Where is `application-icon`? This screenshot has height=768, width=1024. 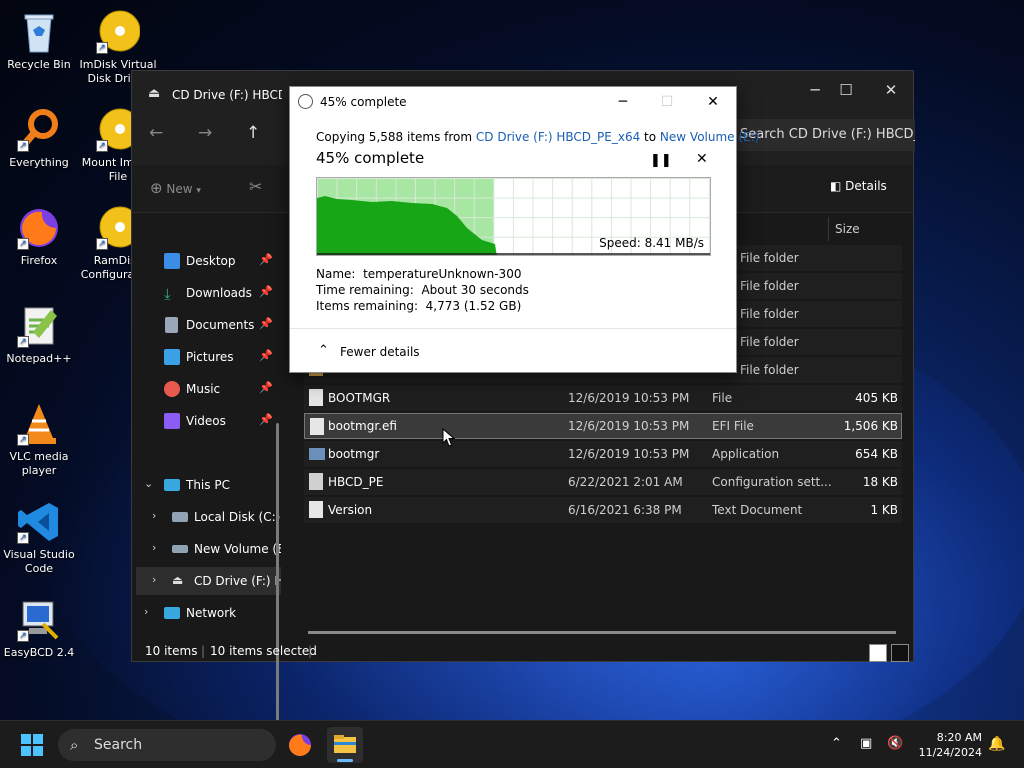
application-icon is located at coordinates (317, 454).